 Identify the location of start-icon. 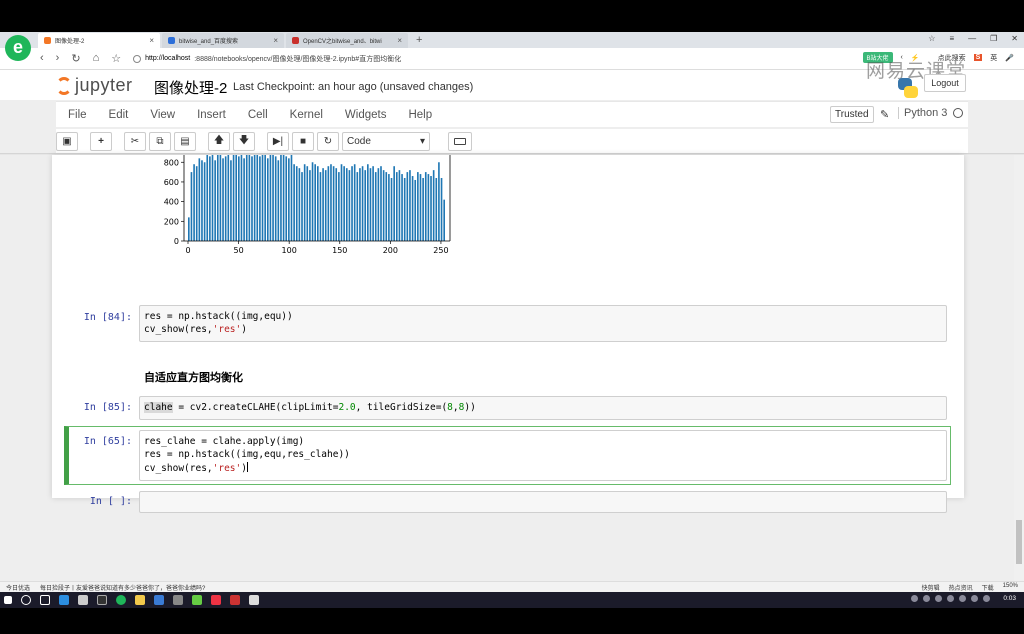
(8, 600).